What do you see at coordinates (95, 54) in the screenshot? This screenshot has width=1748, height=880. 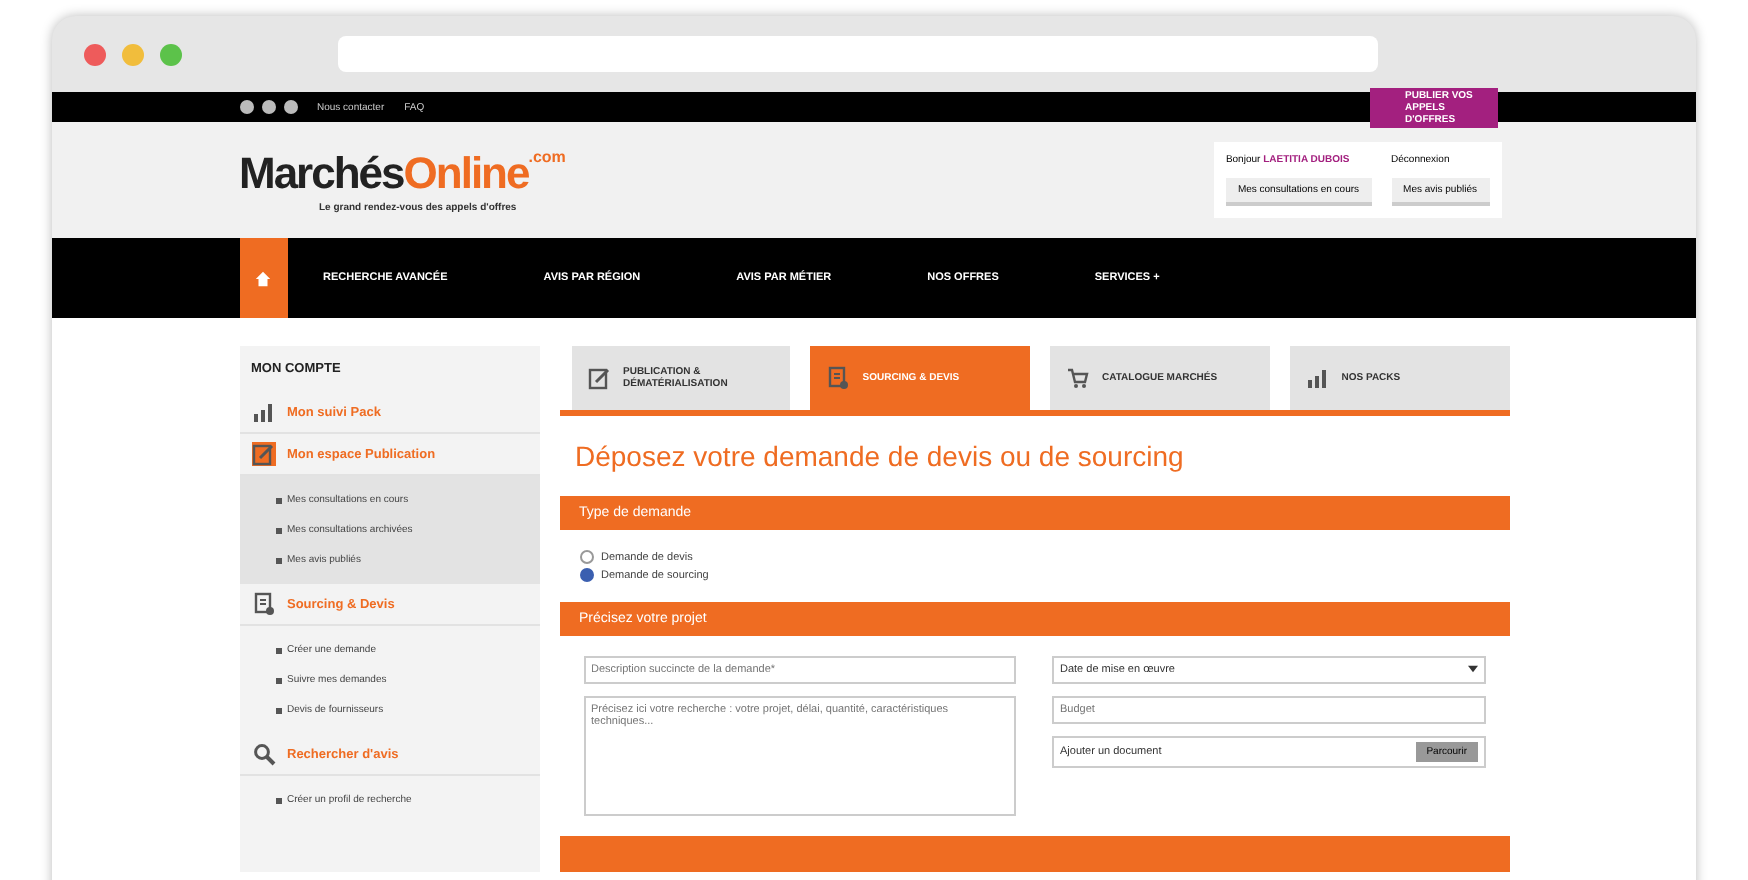 I see `close-dot` at bounding box center [95, 54].